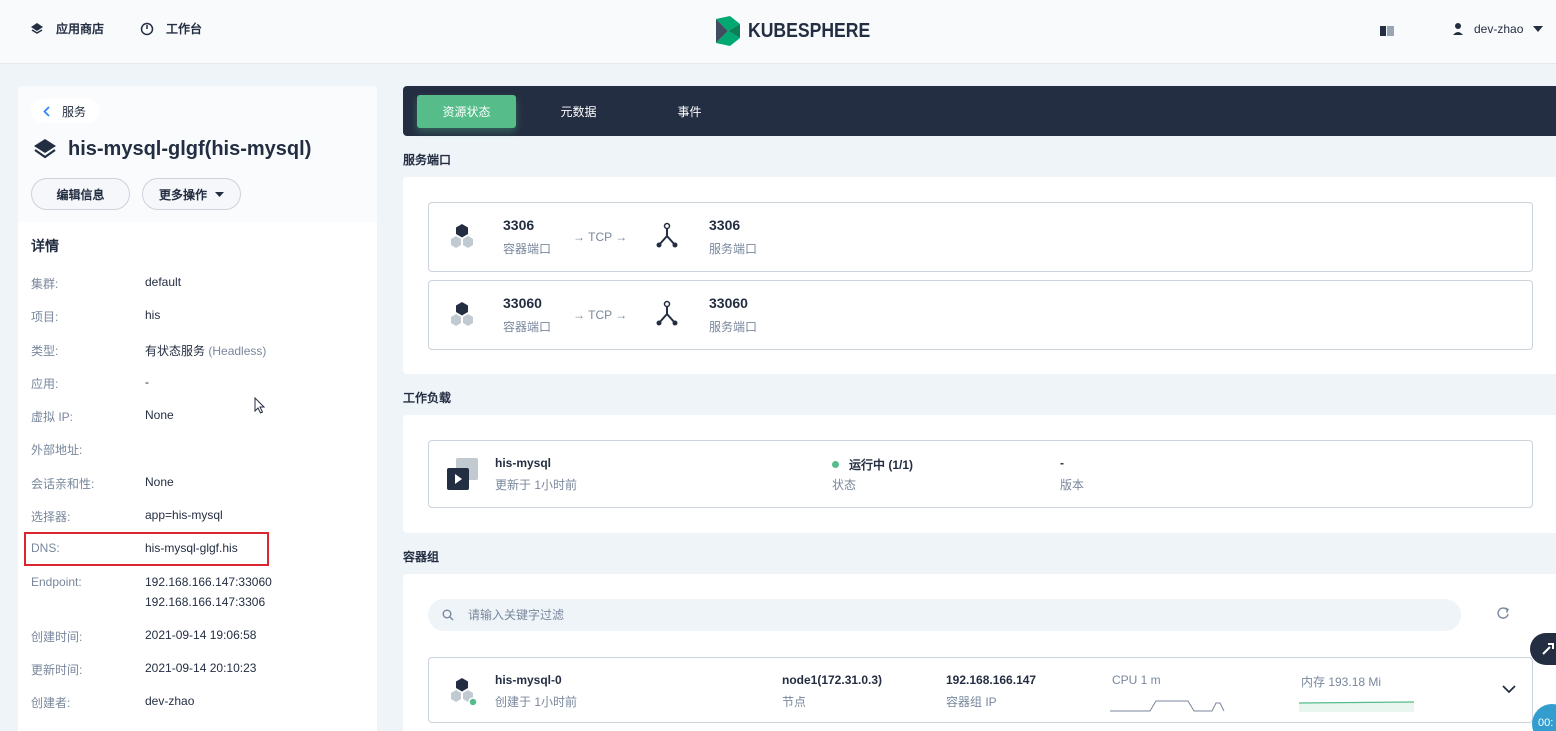 The image size is (1556, 731). What do you see at coordinates (523, 463) in the screenshot?
I see `workload-name: his-mysql` at bounding box center [523, 463].